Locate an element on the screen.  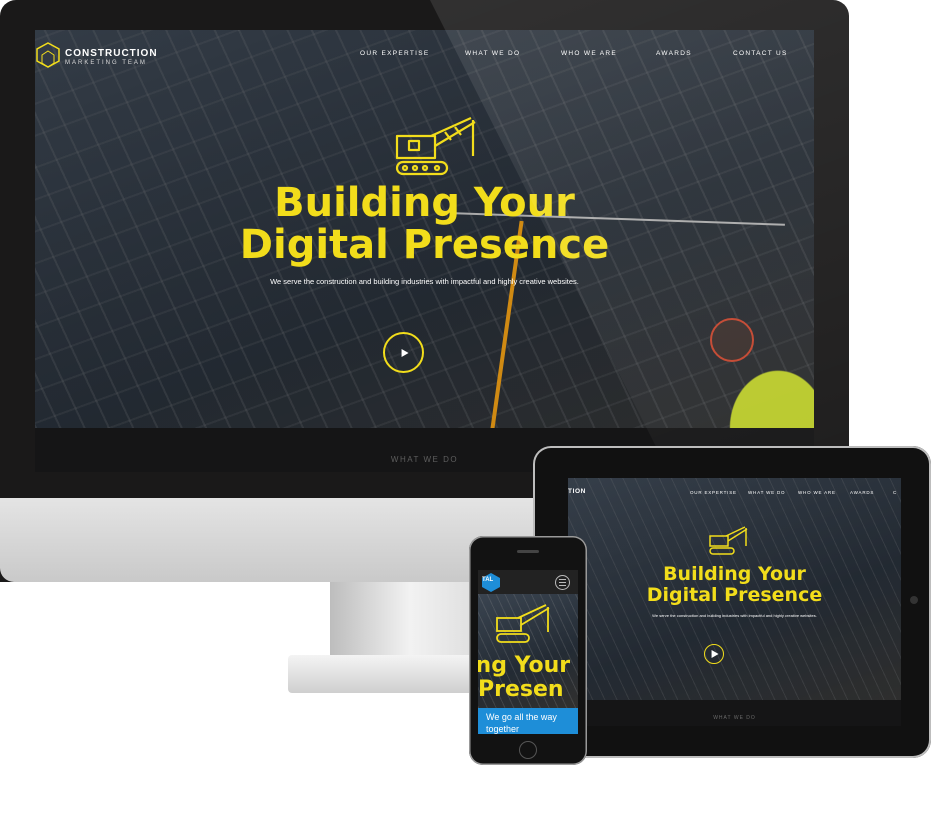
tablet-nav-our-expertise: OUR EXPERTISE is located at coordinates (713, 492).